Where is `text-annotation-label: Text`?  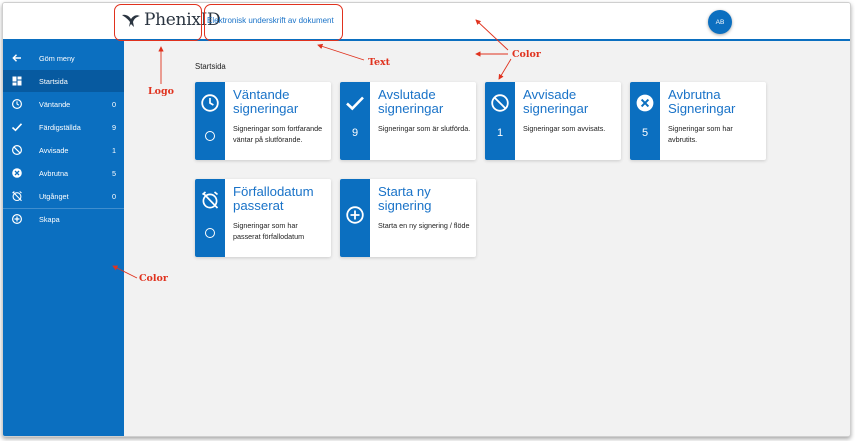
text-annotation-label: Text is located at coordinates (379, 62).